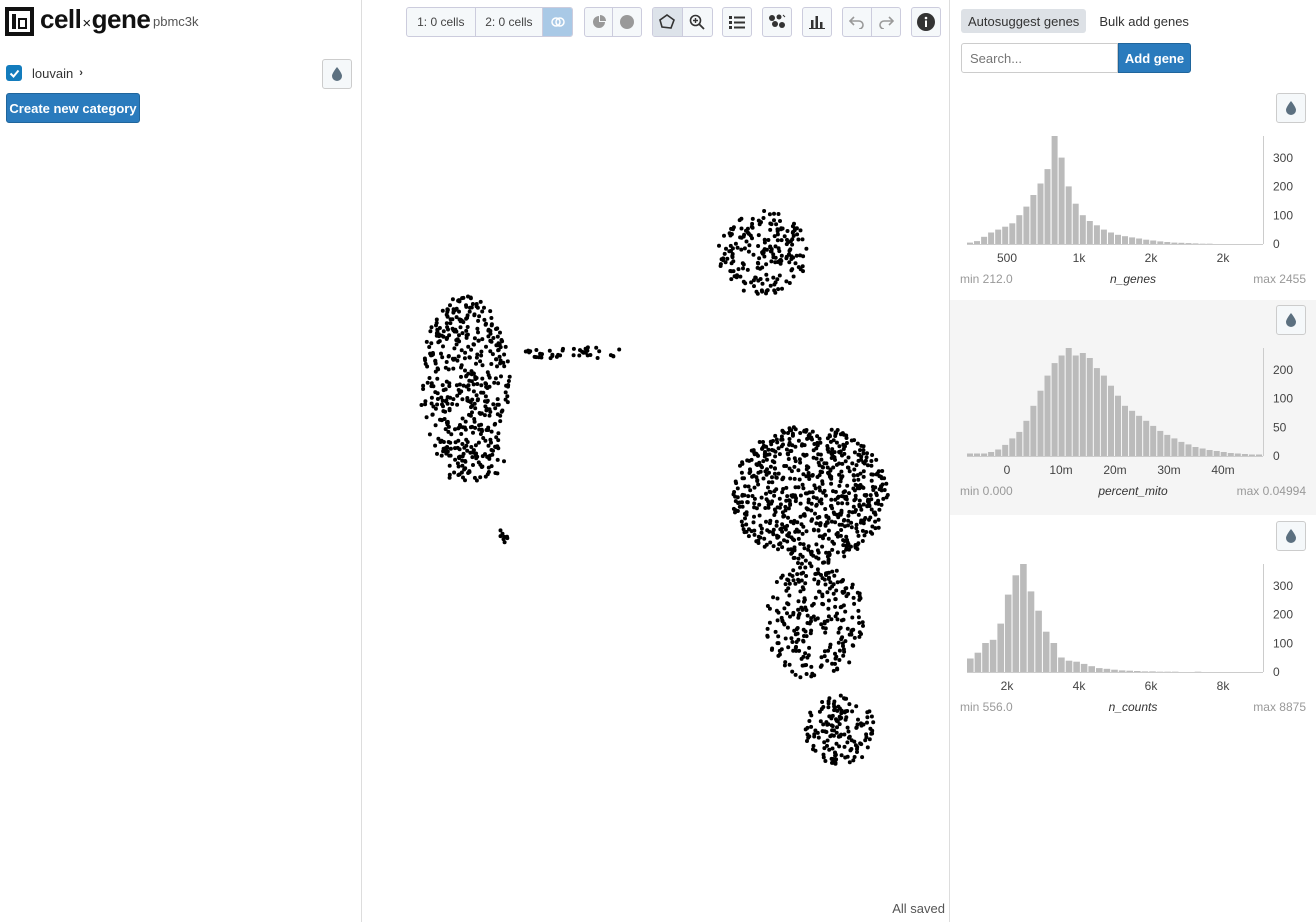 The width and height of the screenshot is (1316, 922). Describe the element at coordinates (777, 22) in the screenshot. I see `scatter-icon` at that location.